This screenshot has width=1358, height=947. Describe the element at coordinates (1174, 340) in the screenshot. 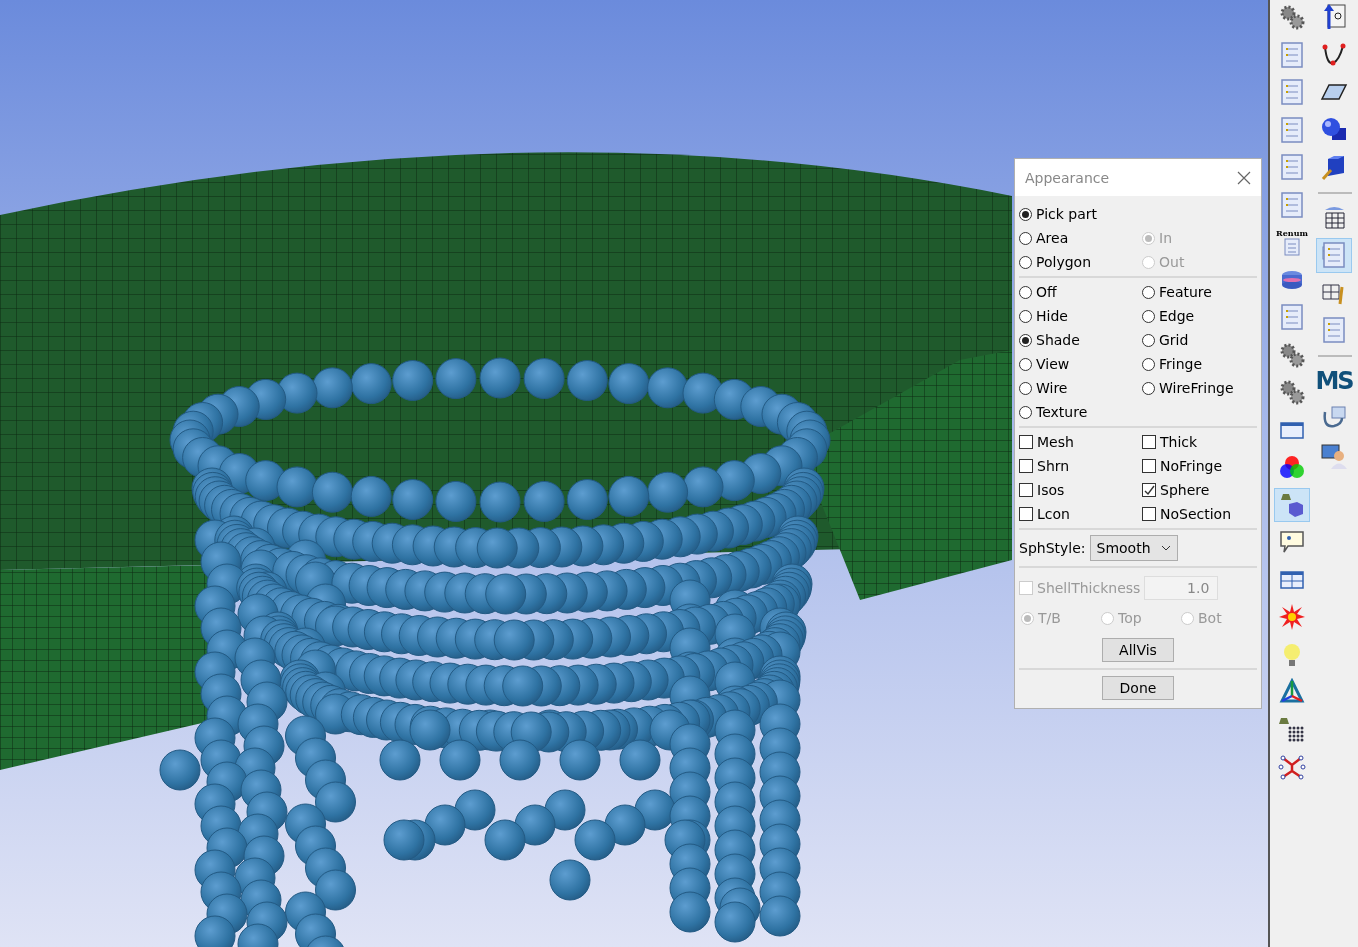

I see `option-label: Grid` at that location.